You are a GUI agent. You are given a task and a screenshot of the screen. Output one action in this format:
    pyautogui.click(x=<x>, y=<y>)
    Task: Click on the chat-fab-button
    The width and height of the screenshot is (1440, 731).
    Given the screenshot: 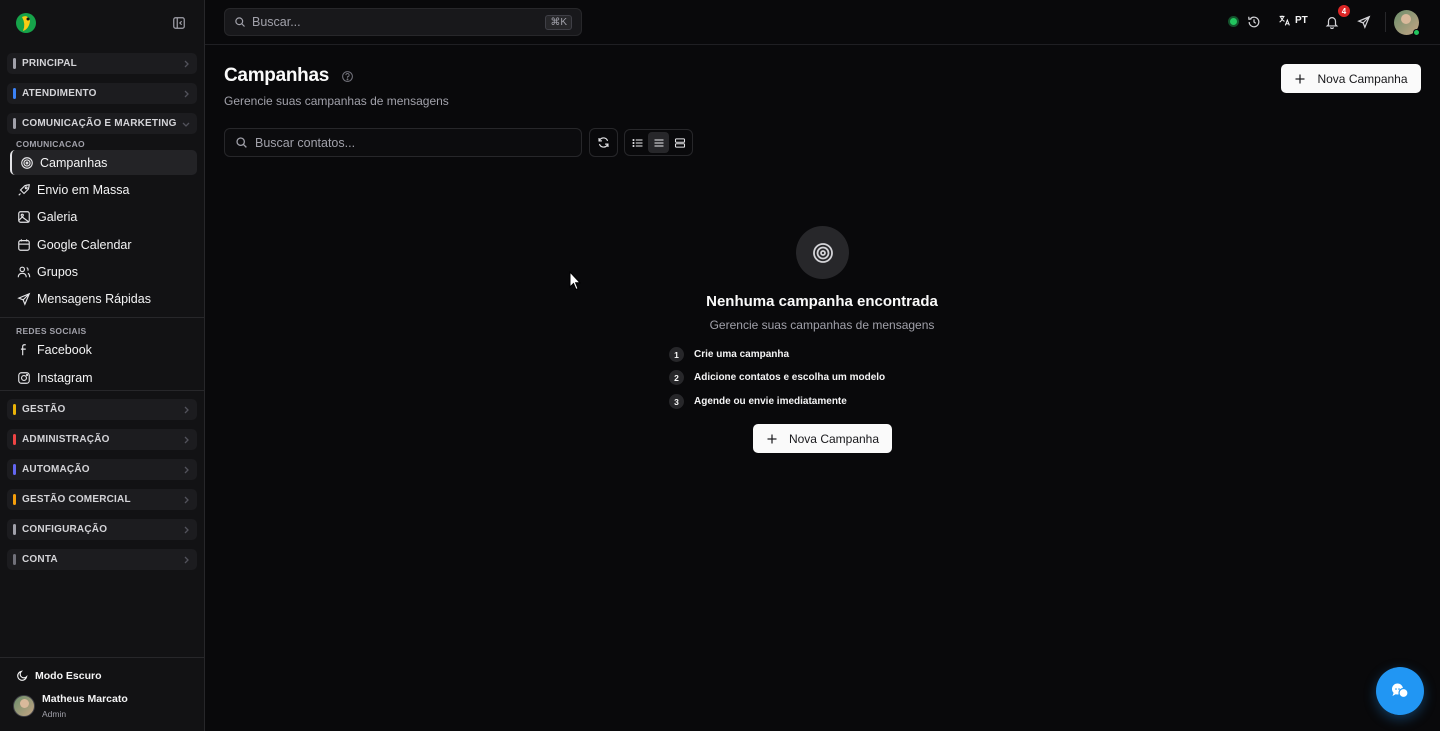 What is the action you would take?
    pyautogui.click(x=1400, y=691)
    